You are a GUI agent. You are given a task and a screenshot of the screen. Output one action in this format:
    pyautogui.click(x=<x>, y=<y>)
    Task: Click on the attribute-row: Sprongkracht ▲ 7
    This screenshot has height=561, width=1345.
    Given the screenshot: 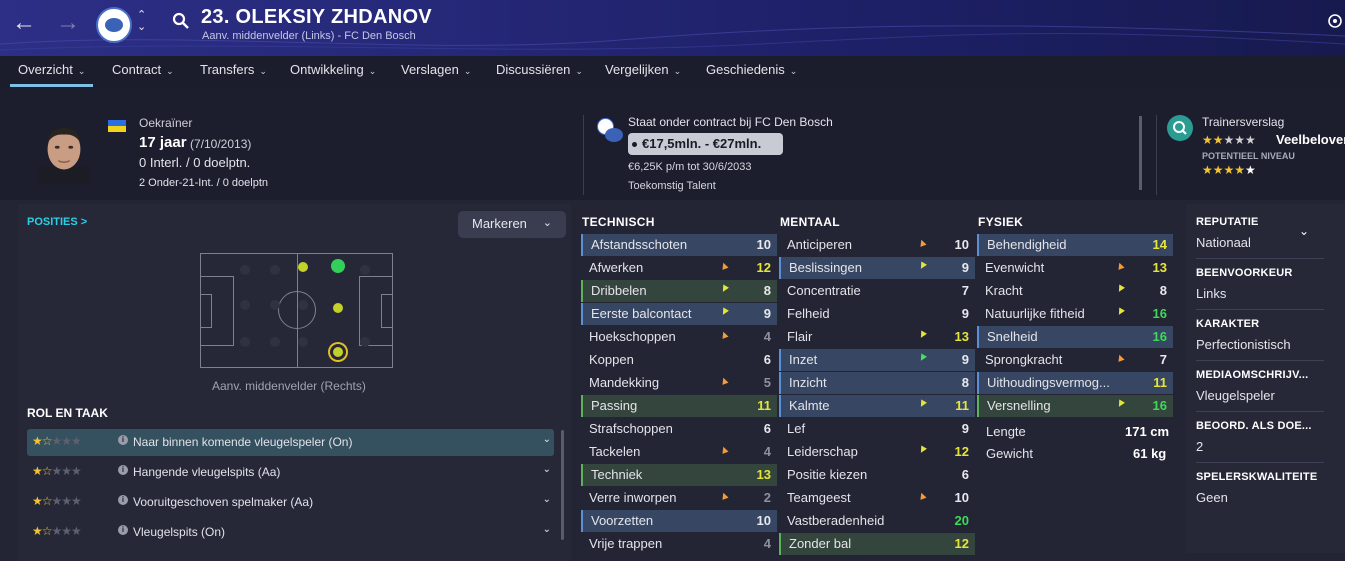 What is the action you would take?
    pyautogui.click(x=1075, y=360)
    